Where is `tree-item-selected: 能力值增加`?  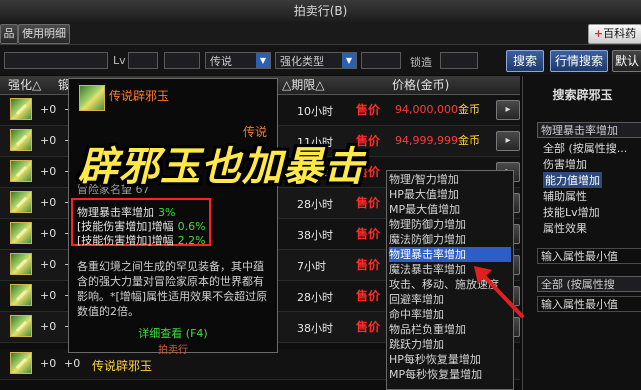 tree-item-selected: 能力值增加 is located at coordinates (572, 180).